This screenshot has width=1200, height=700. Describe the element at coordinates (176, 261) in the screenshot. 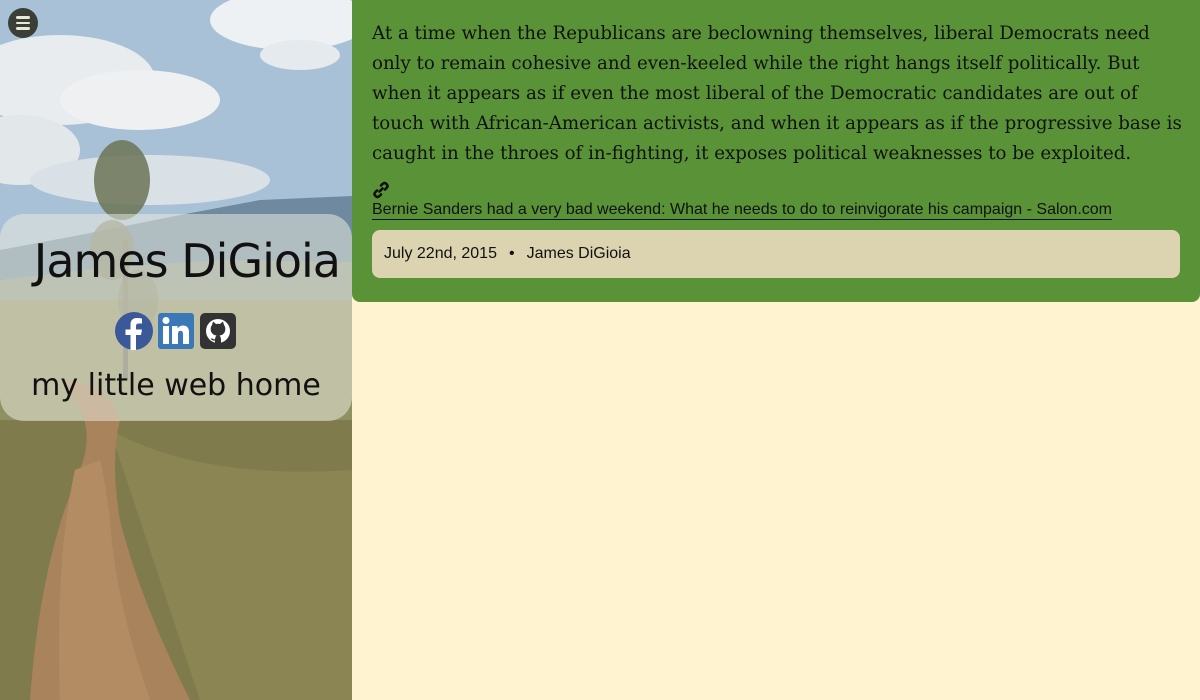

I see `site-title: James DiGioia` at that location.